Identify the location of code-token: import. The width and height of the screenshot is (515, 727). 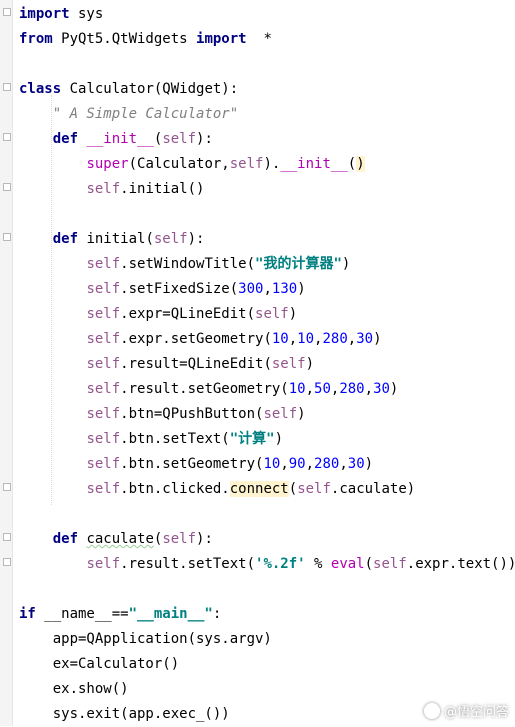
(221, 39).